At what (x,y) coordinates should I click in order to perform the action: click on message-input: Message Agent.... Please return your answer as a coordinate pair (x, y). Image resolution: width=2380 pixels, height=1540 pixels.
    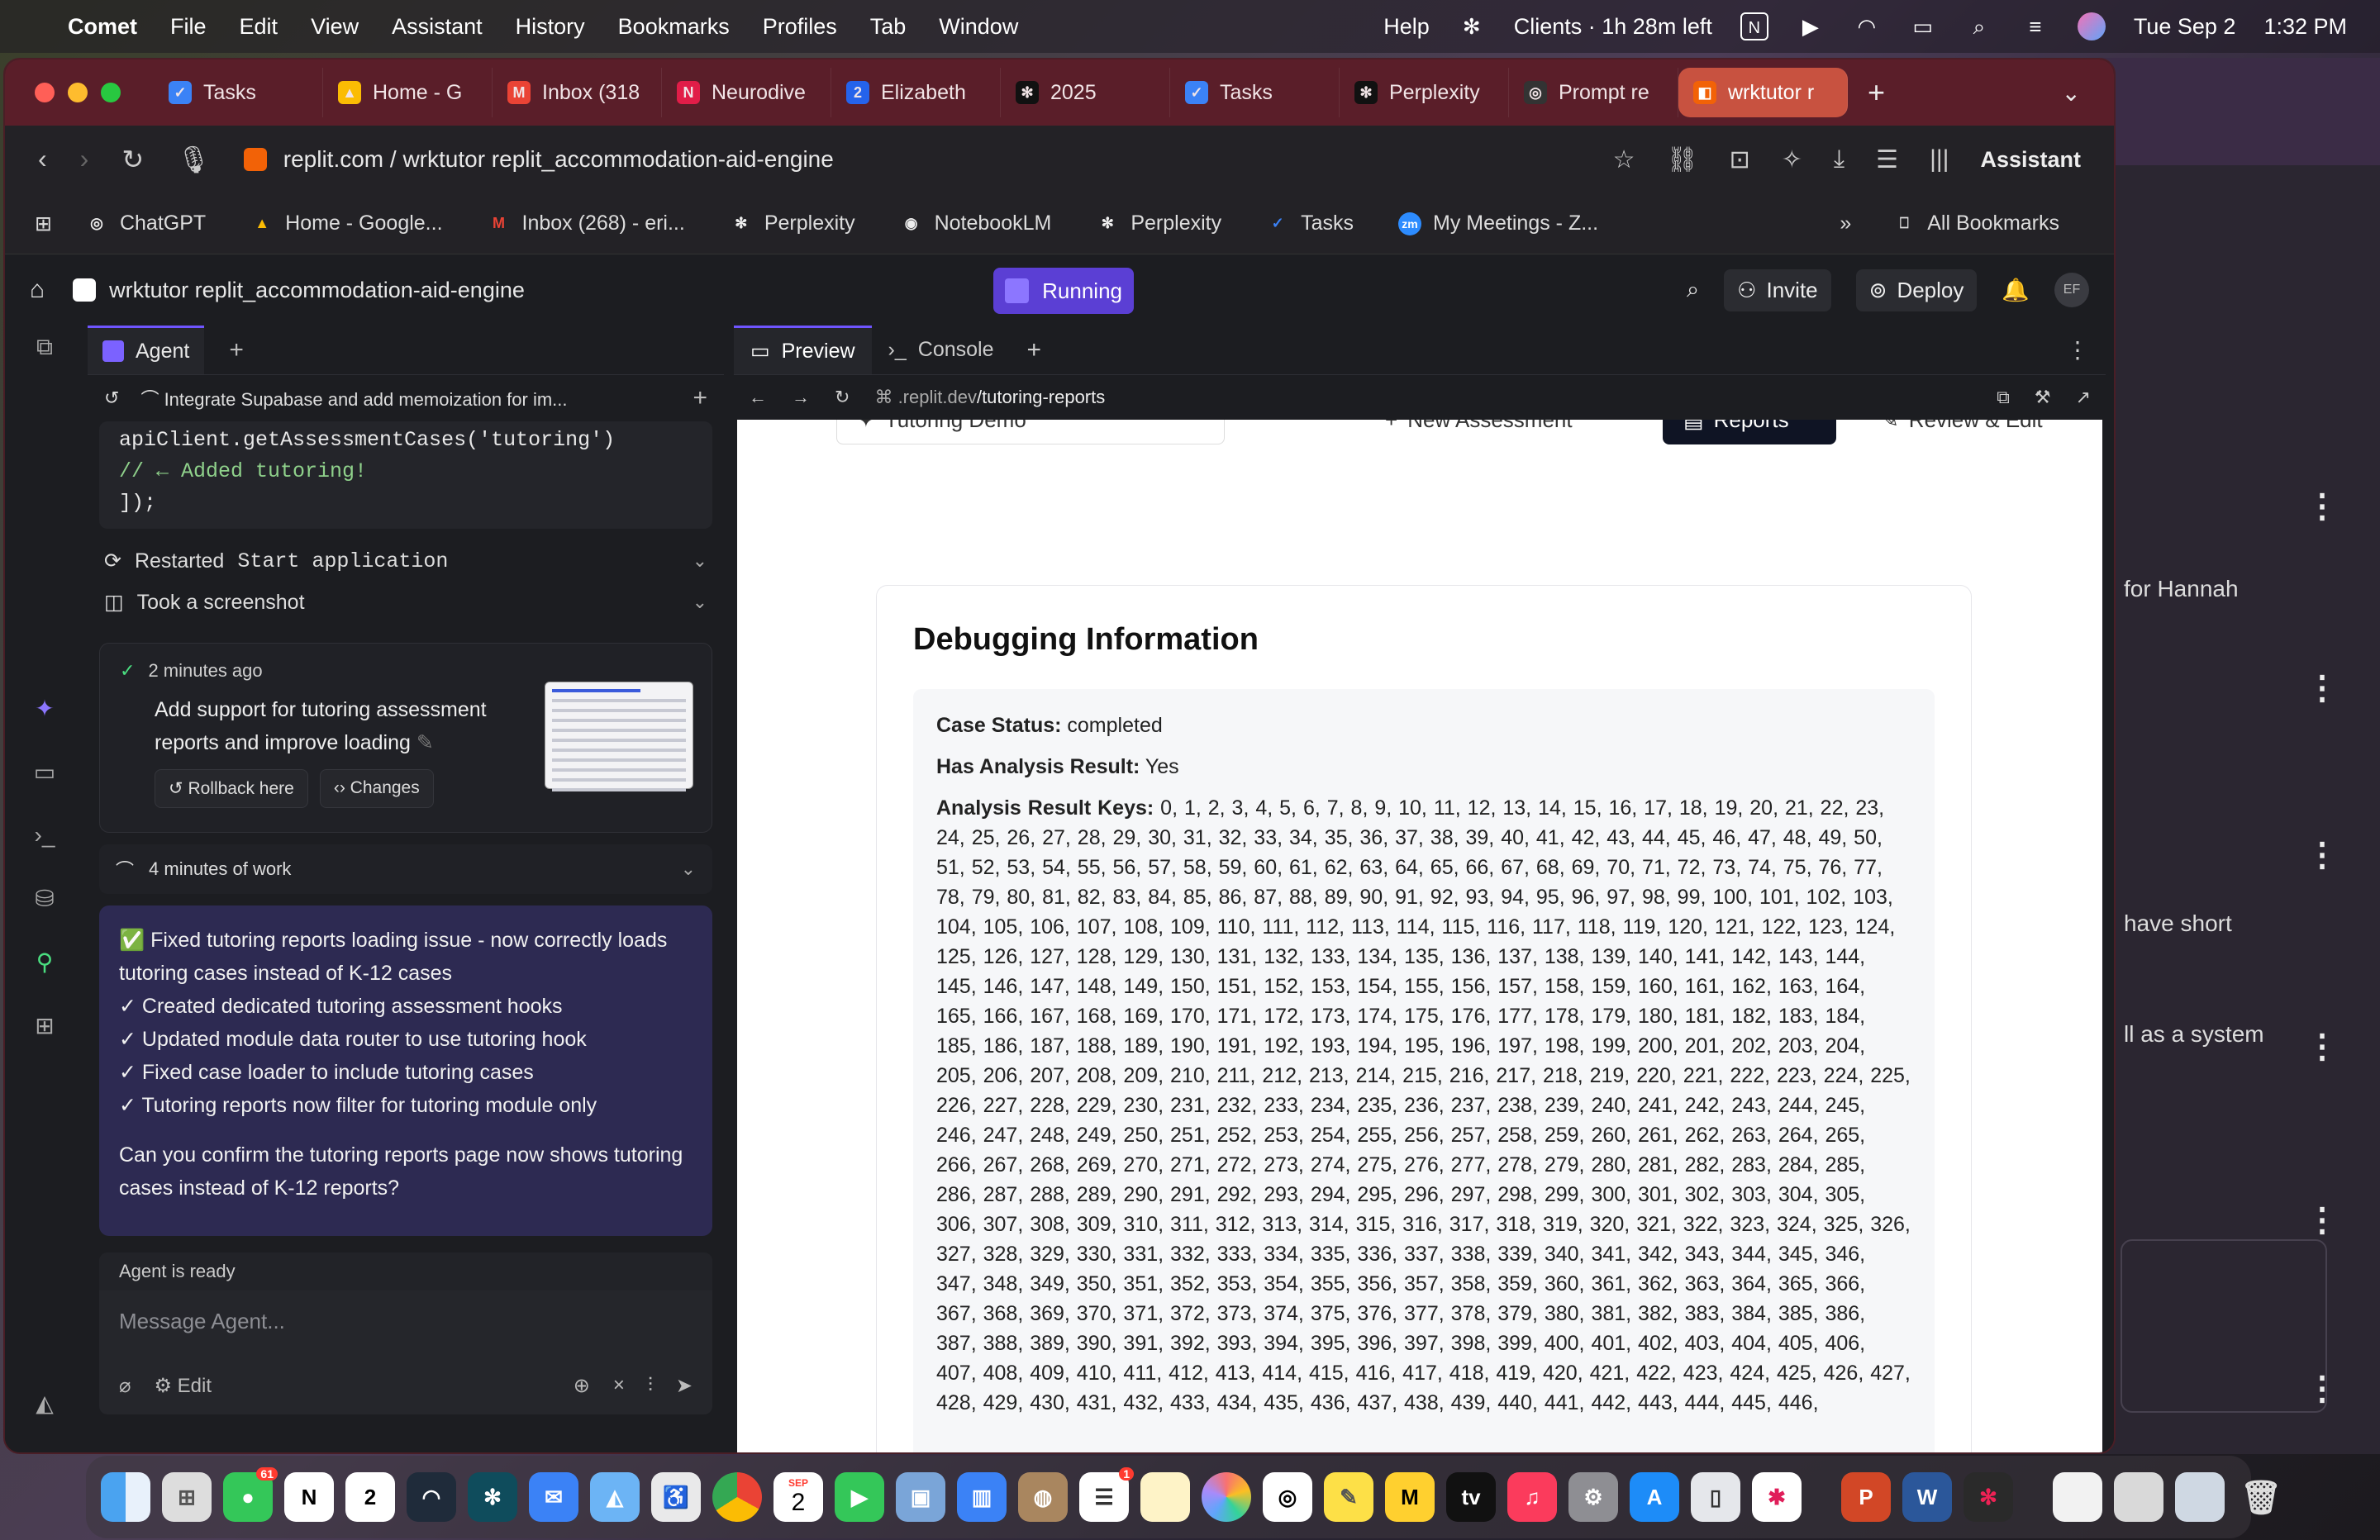
    Looking at the image, I should click on (202, 1321).